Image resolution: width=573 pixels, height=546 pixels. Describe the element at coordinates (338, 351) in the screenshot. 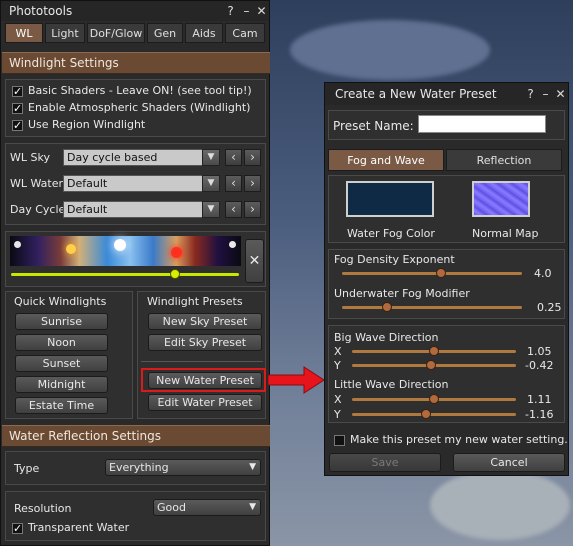

I see `big-wave-x-label: X` at that location.